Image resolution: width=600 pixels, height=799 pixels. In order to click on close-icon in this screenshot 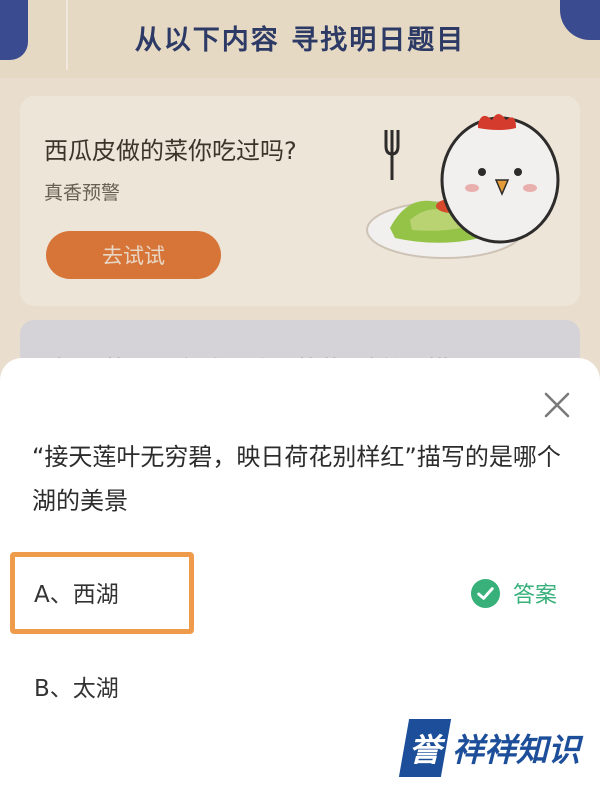, I will do `click(557, 405)`.